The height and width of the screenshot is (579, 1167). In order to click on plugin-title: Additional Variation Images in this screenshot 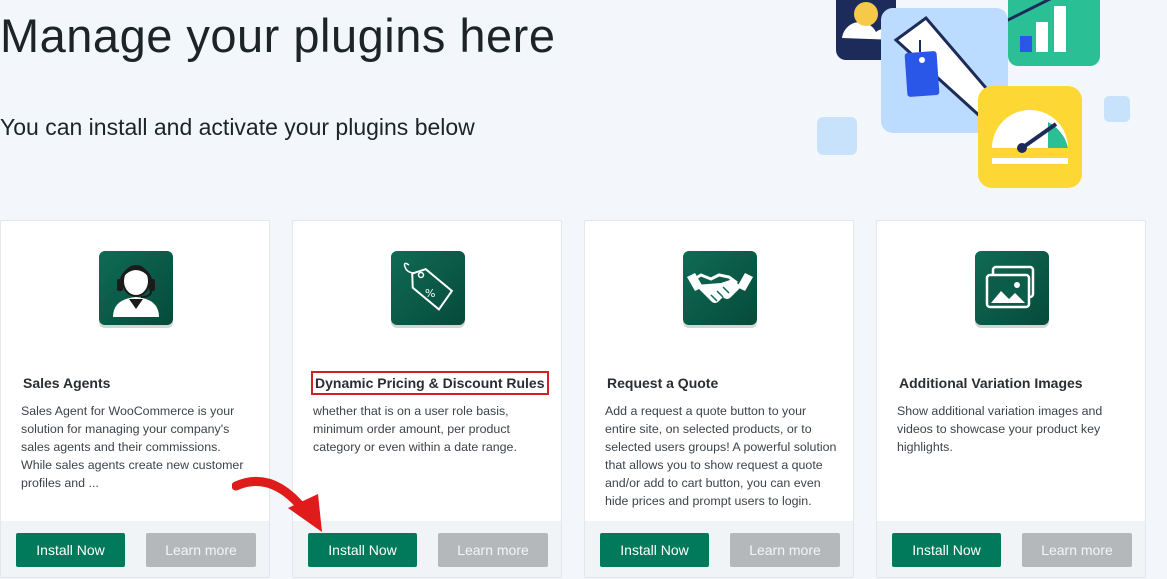, I will do `click(991, 383)`.